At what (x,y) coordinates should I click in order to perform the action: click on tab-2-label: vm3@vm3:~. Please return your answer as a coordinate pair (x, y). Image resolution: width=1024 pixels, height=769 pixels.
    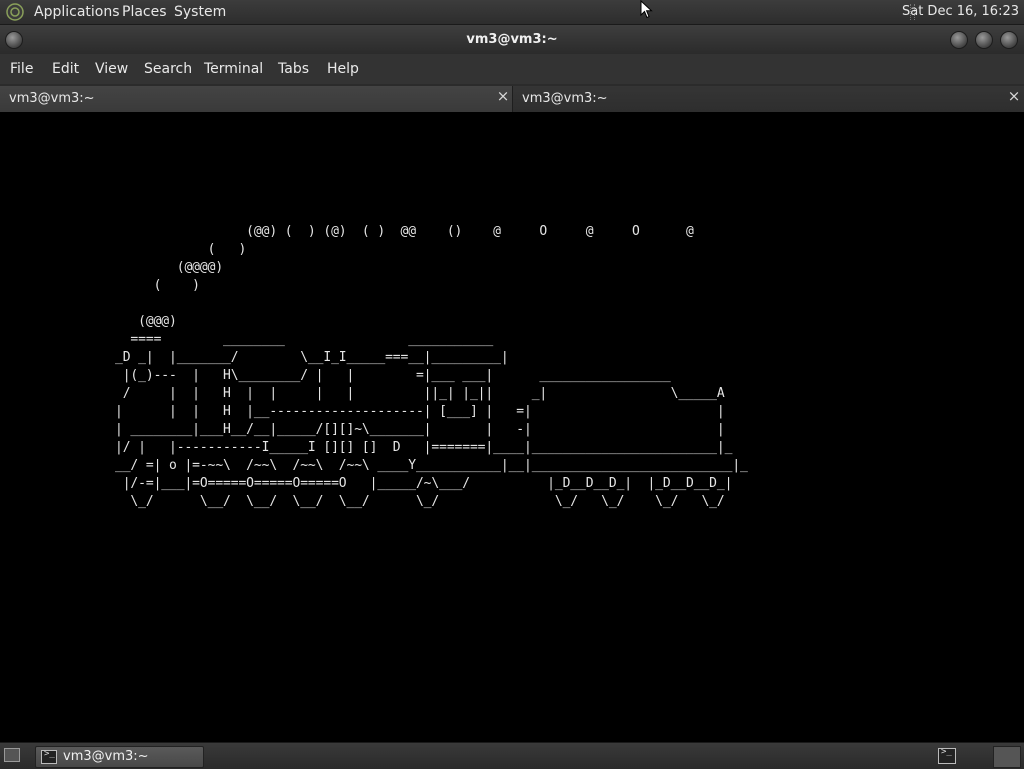
    Looking at the image, I should click on (565, 98).